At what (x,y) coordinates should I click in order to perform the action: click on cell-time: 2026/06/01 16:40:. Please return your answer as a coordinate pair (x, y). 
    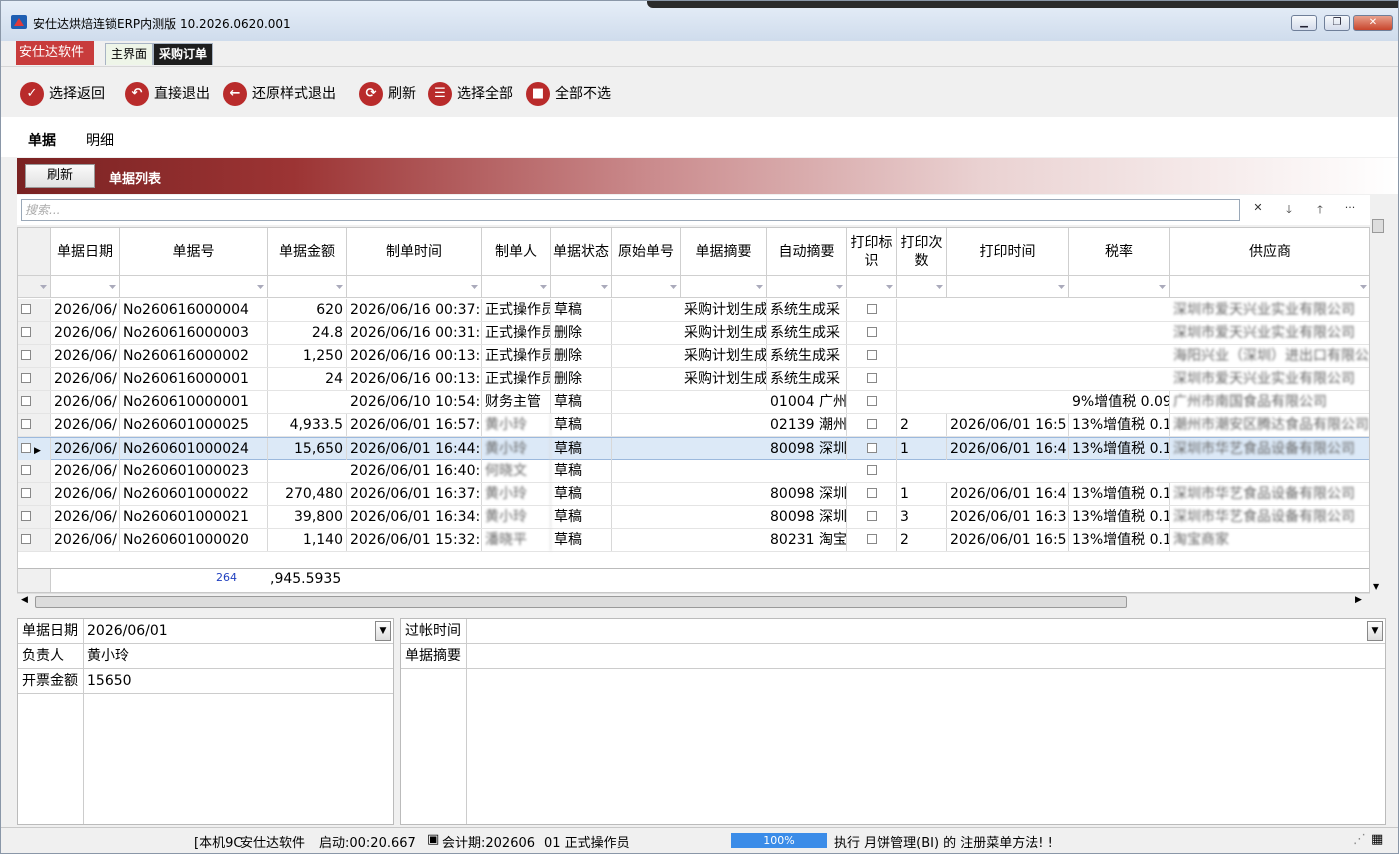
    Looking at the image, I should click on (414, 471).